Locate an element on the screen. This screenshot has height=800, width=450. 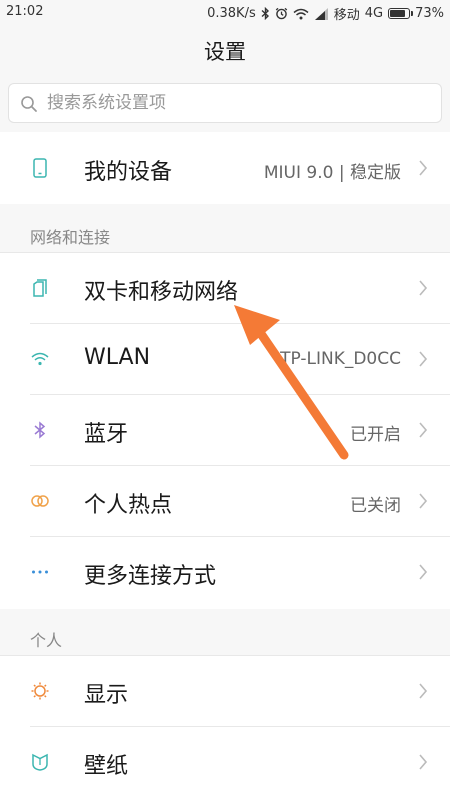
settings-item-dual-sim: 双卡和移动网络 is located at coordinates (225, 287).